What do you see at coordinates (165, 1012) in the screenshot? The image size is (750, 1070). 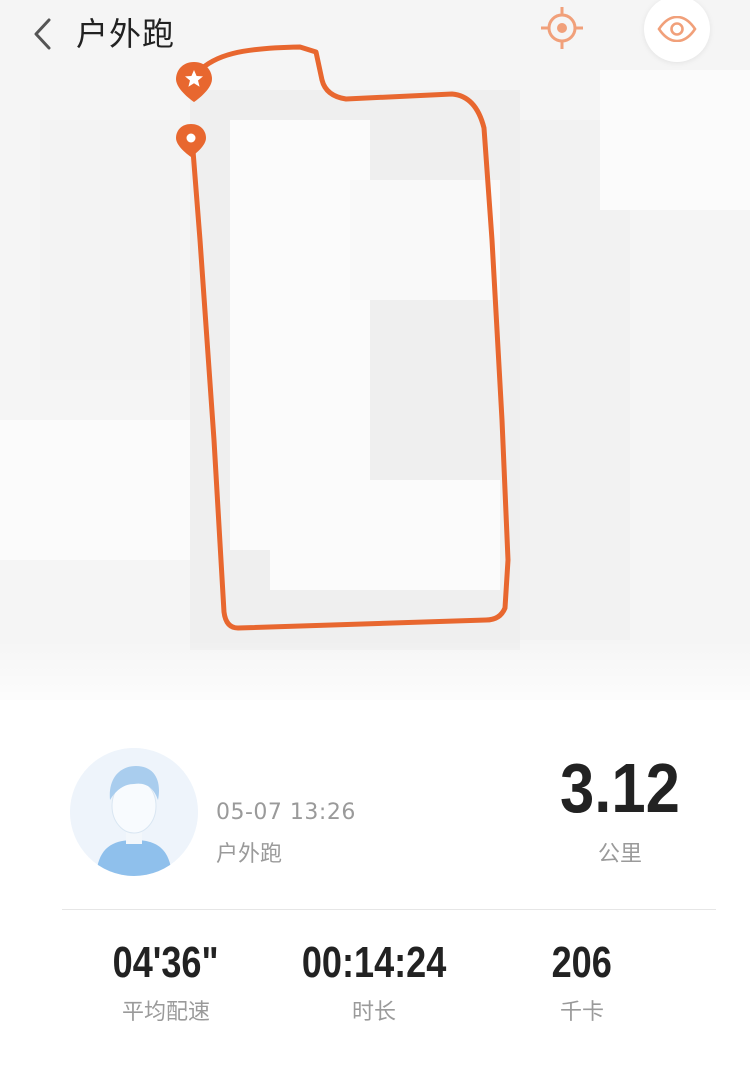 I see `stat-pace-label: 平均配速` at bounding box center [165, 1012].